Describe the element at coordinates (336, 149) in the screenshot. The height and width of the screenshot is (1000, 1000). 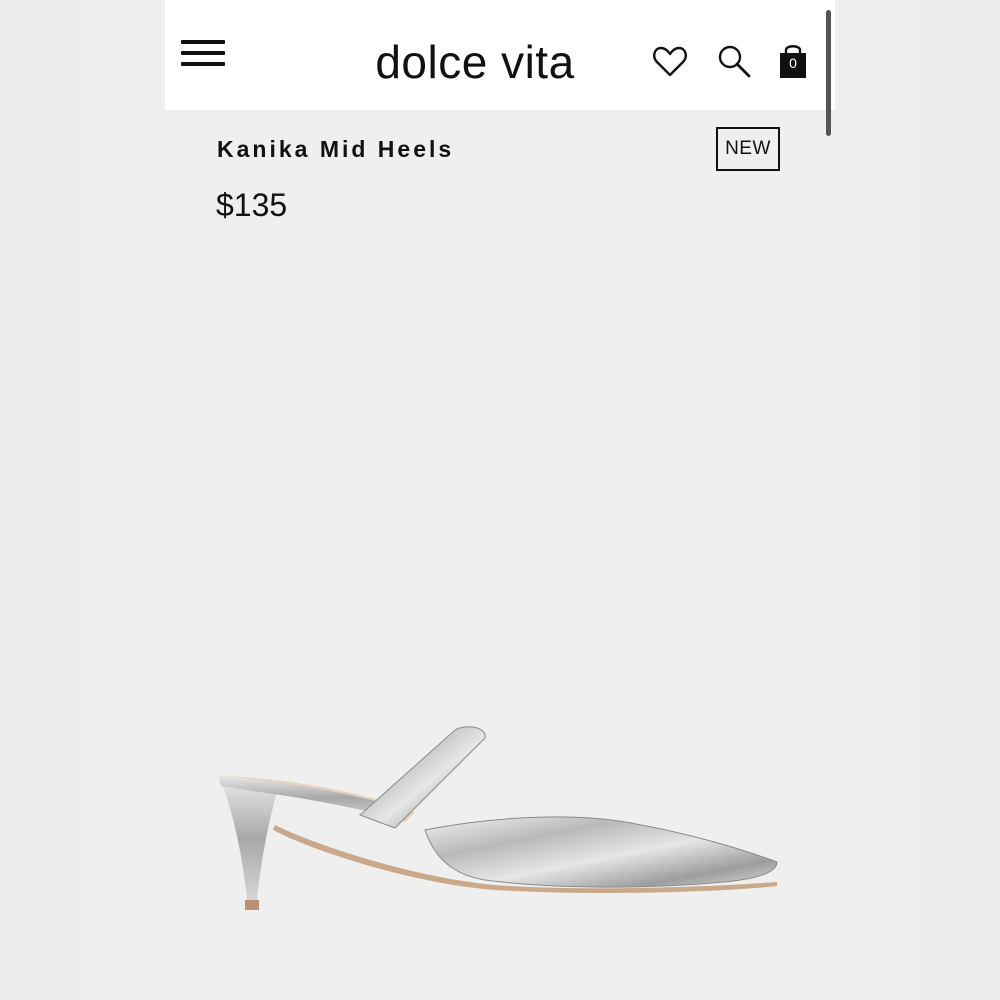
I see `product-title: Kanika Mid Heels` at that location.